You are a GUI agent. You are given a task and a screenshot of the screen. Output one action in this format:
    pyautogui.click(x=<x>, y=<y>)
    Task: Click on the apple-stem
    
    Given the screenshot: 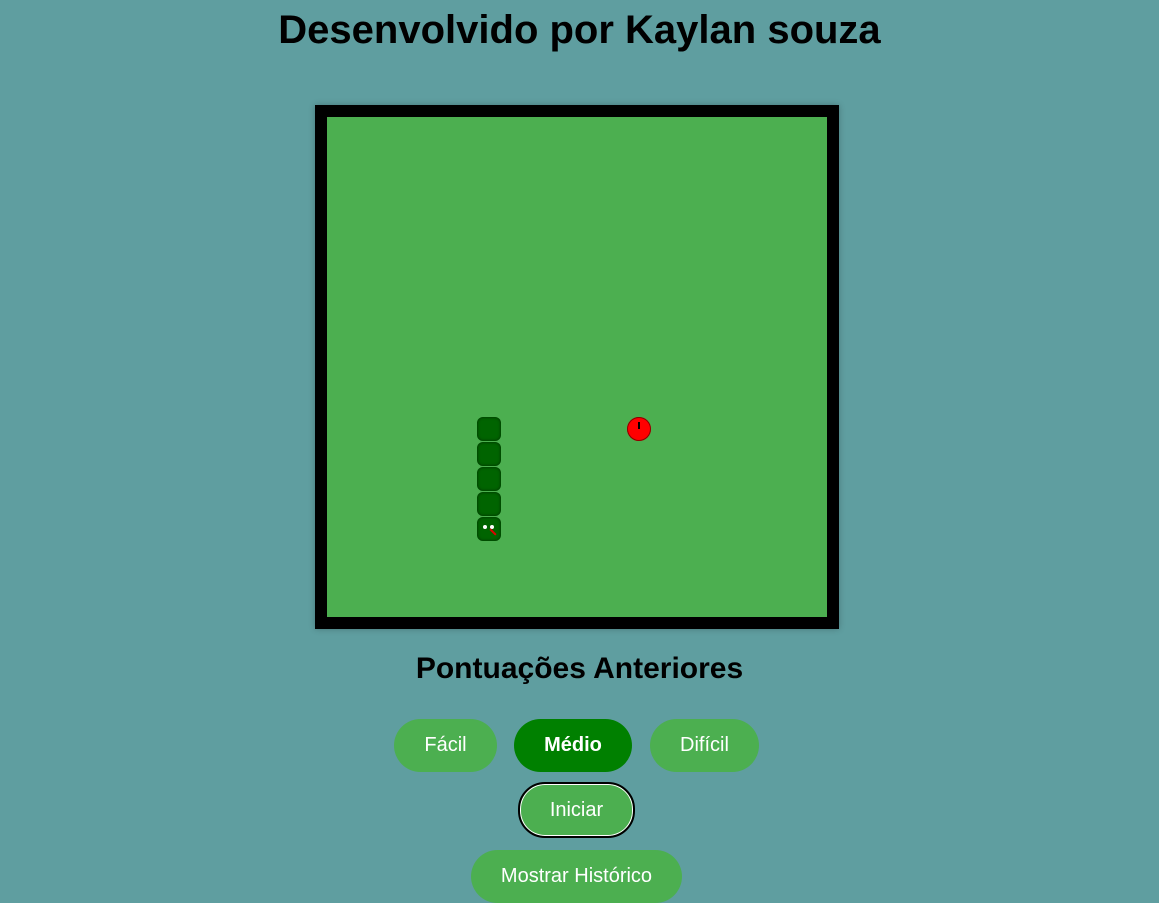 What is the action you would take?
    pyautogui.click(x=639, y=425)
    